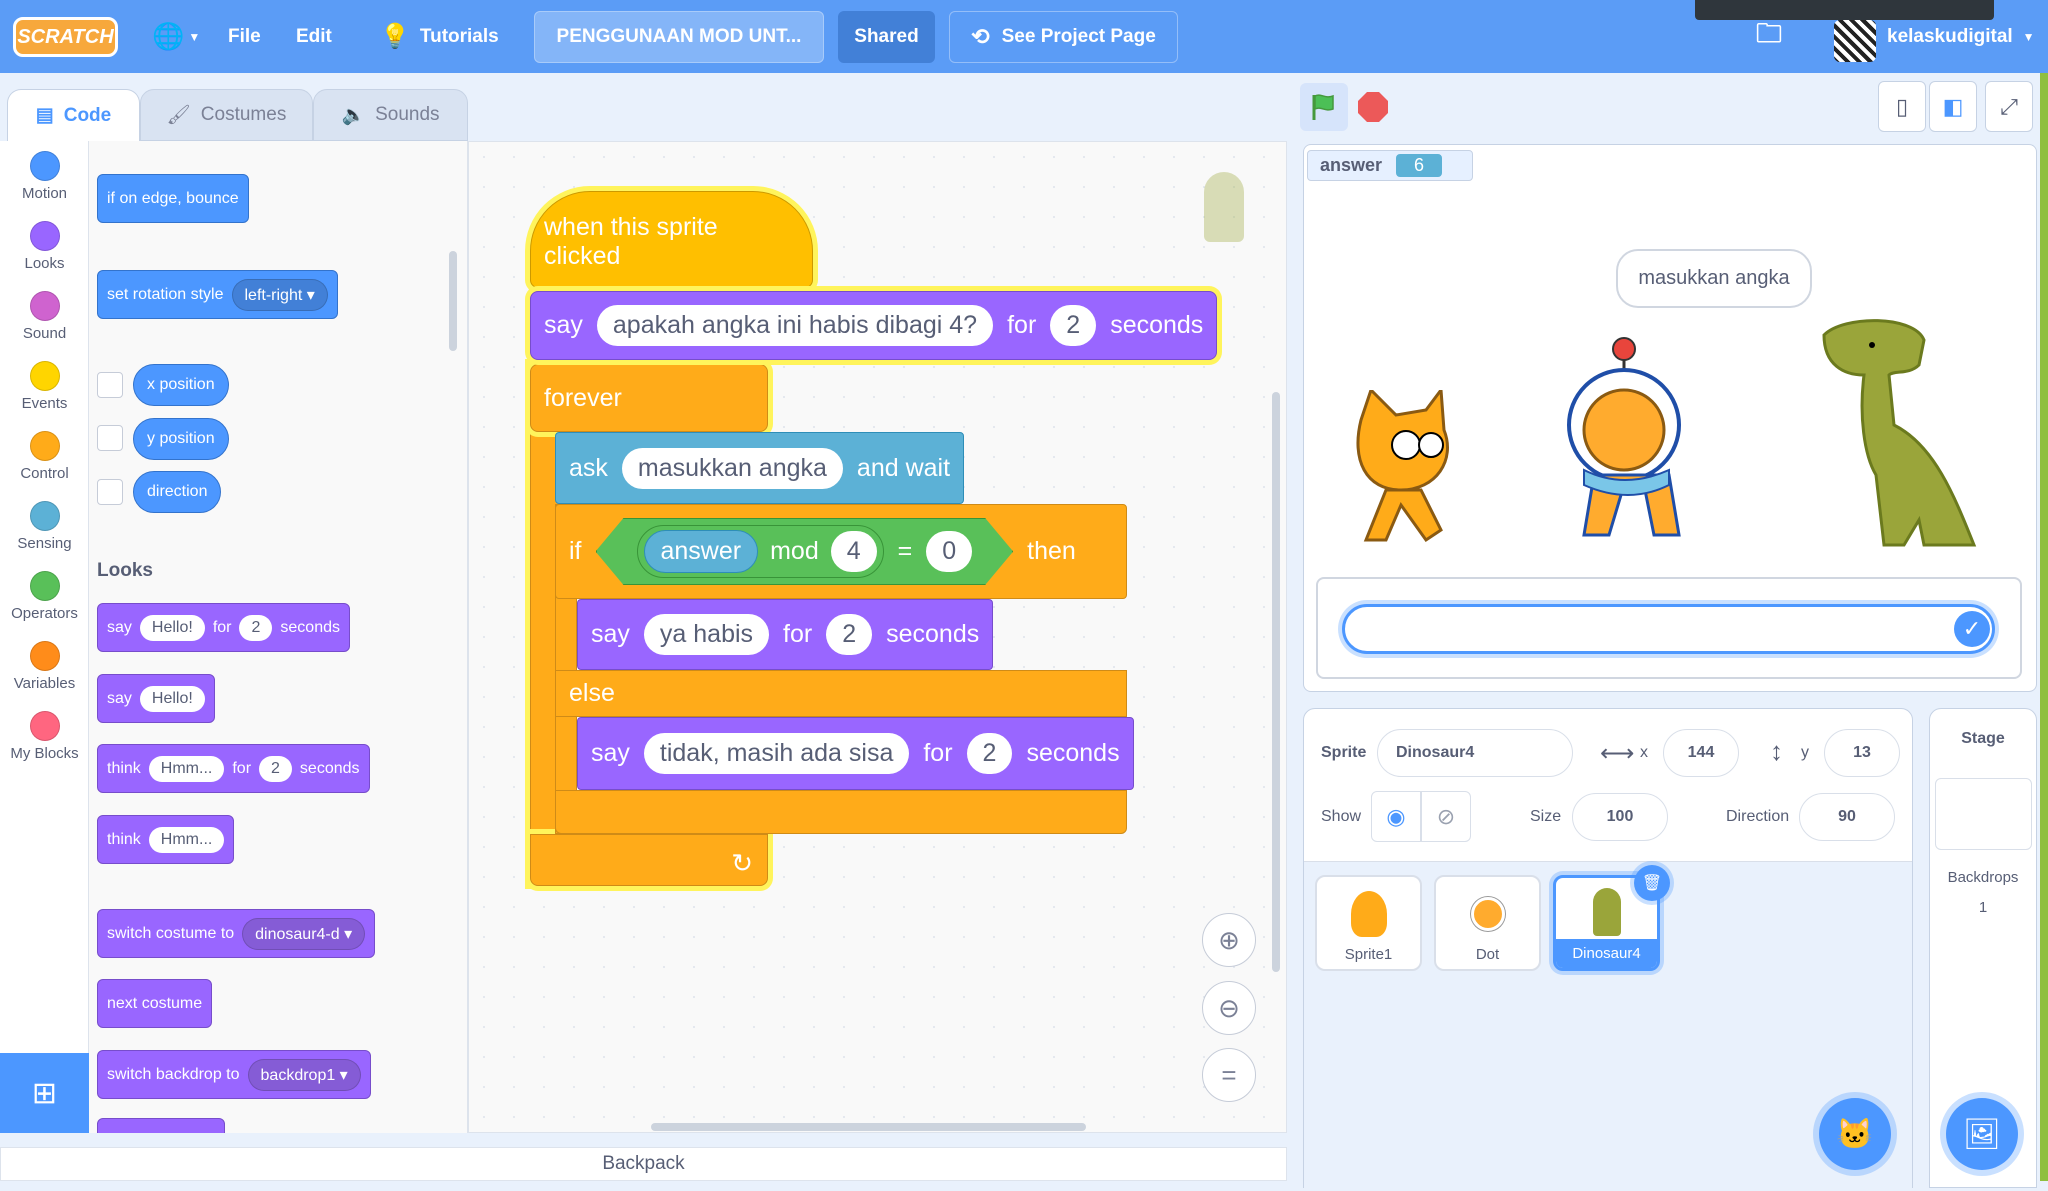 The width and height of the screenshot is (2048, 1191). Describe the element at coordinates (226, 115) in the screenshot. I see `tab-costumes: 🖌 Costumes` at that location.